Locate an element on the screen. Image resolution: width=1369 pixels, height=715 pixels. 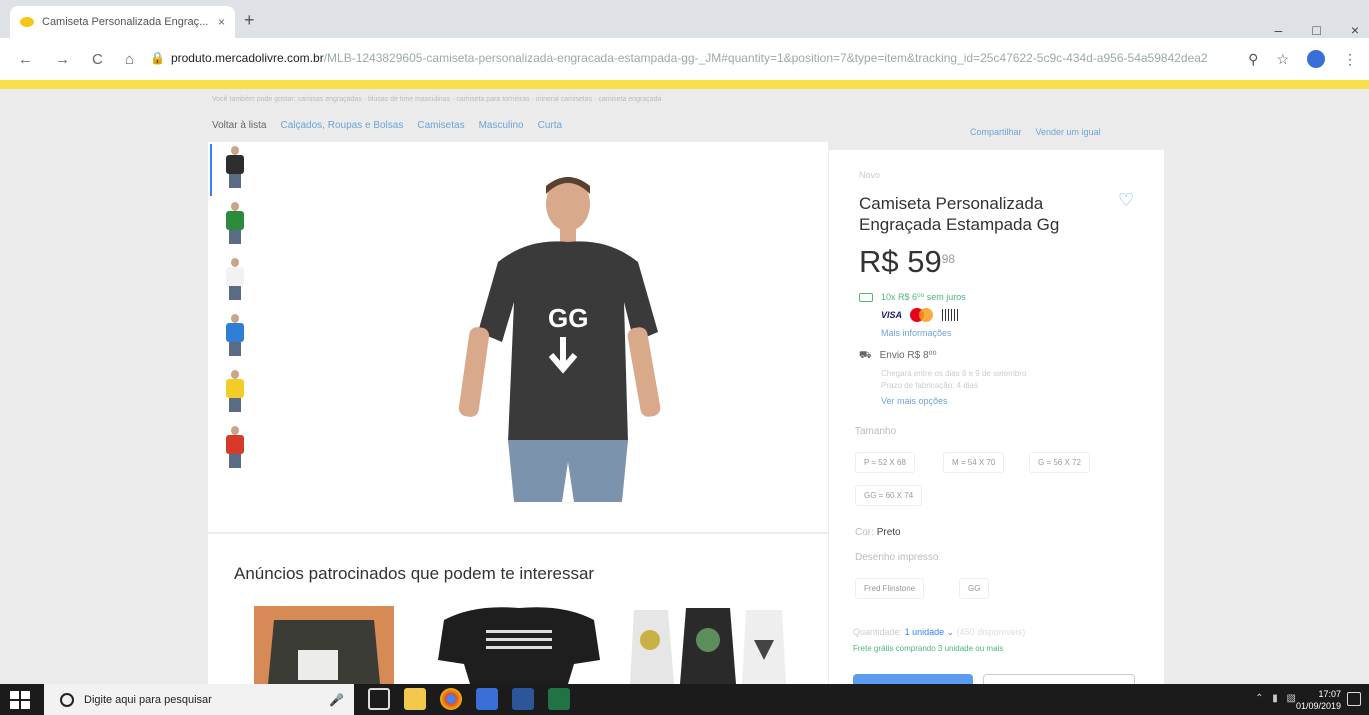
reload-button: C is located at coordinates (97, 59).